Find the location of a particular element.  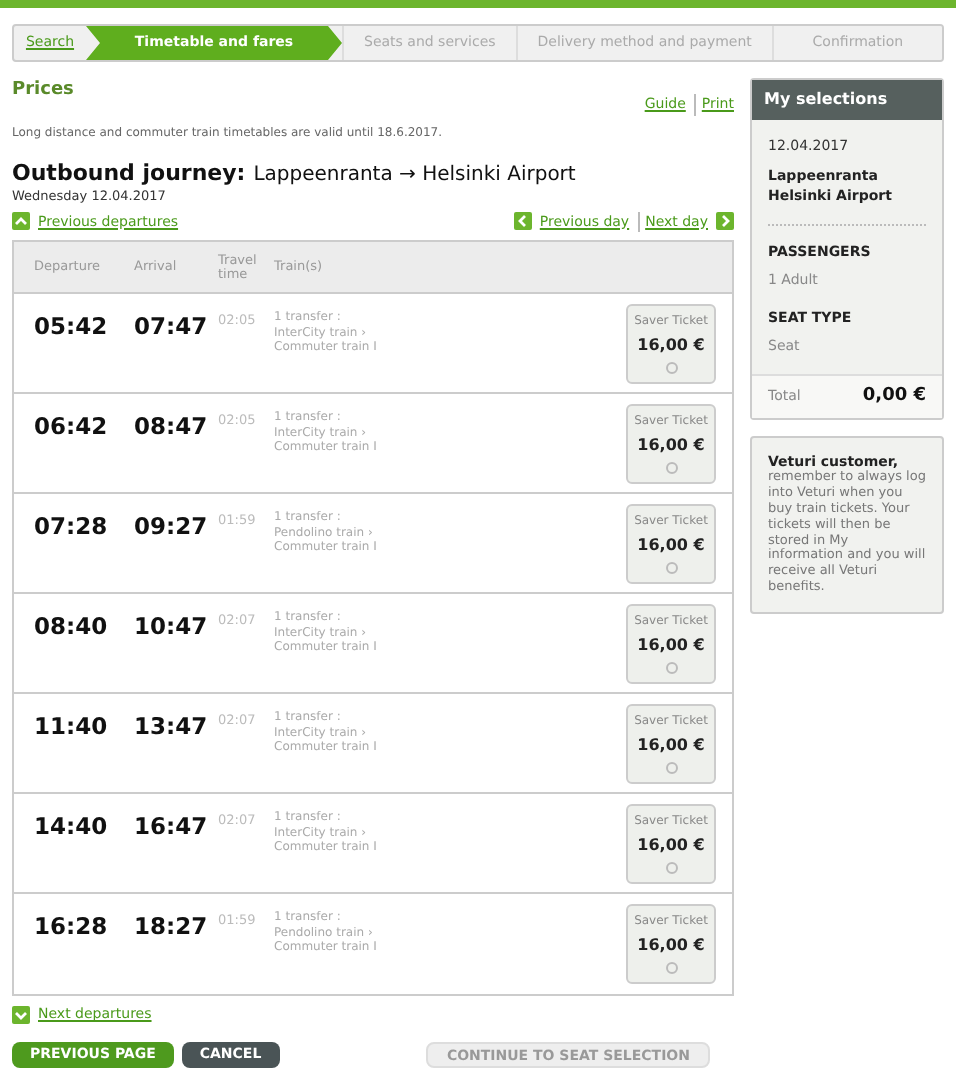

arrival-time: 07:47 is located at coordinates (171, 326).